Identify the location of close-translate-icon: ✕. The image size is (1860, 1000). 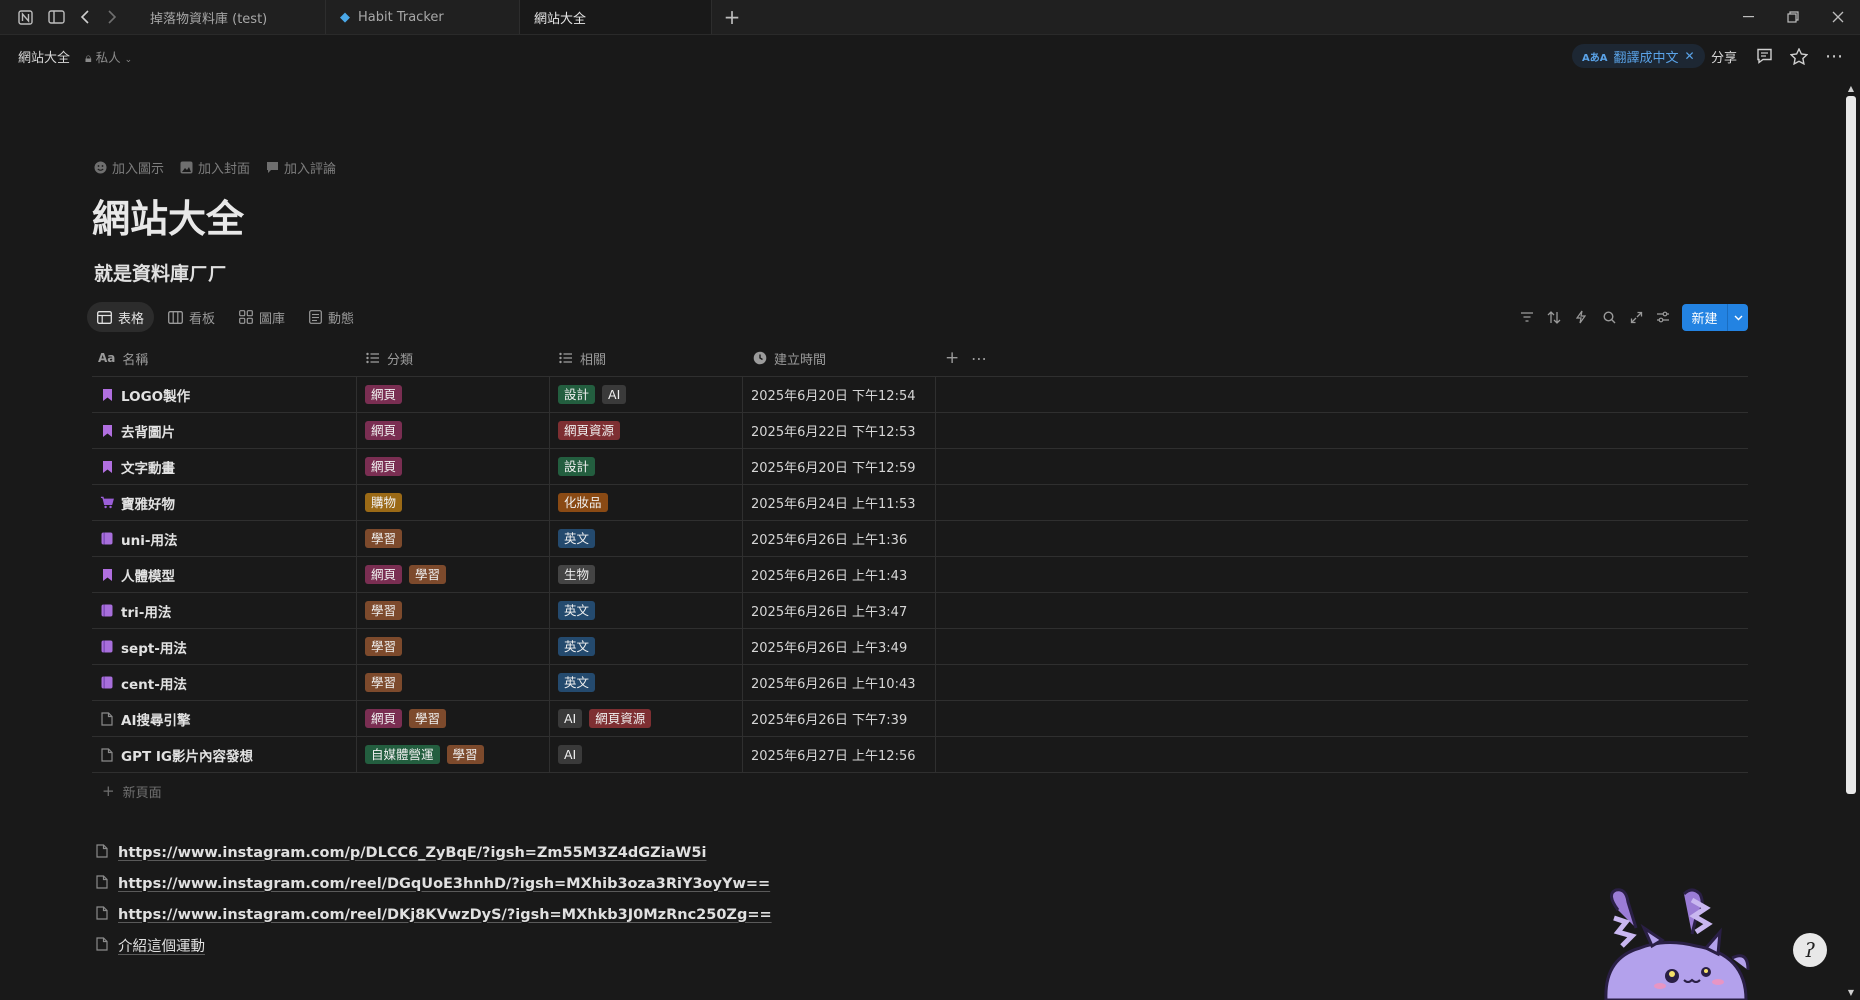
(1690, 56).